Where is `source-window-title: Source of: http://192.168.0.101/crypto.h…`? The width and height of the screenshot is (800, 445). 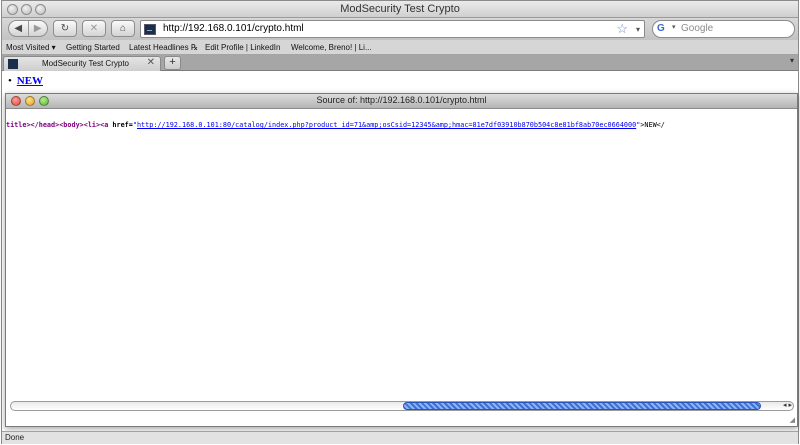
source-window-title: Source of: http://192.168.0.101/crypto.h… is located at coordinates (401, 100).